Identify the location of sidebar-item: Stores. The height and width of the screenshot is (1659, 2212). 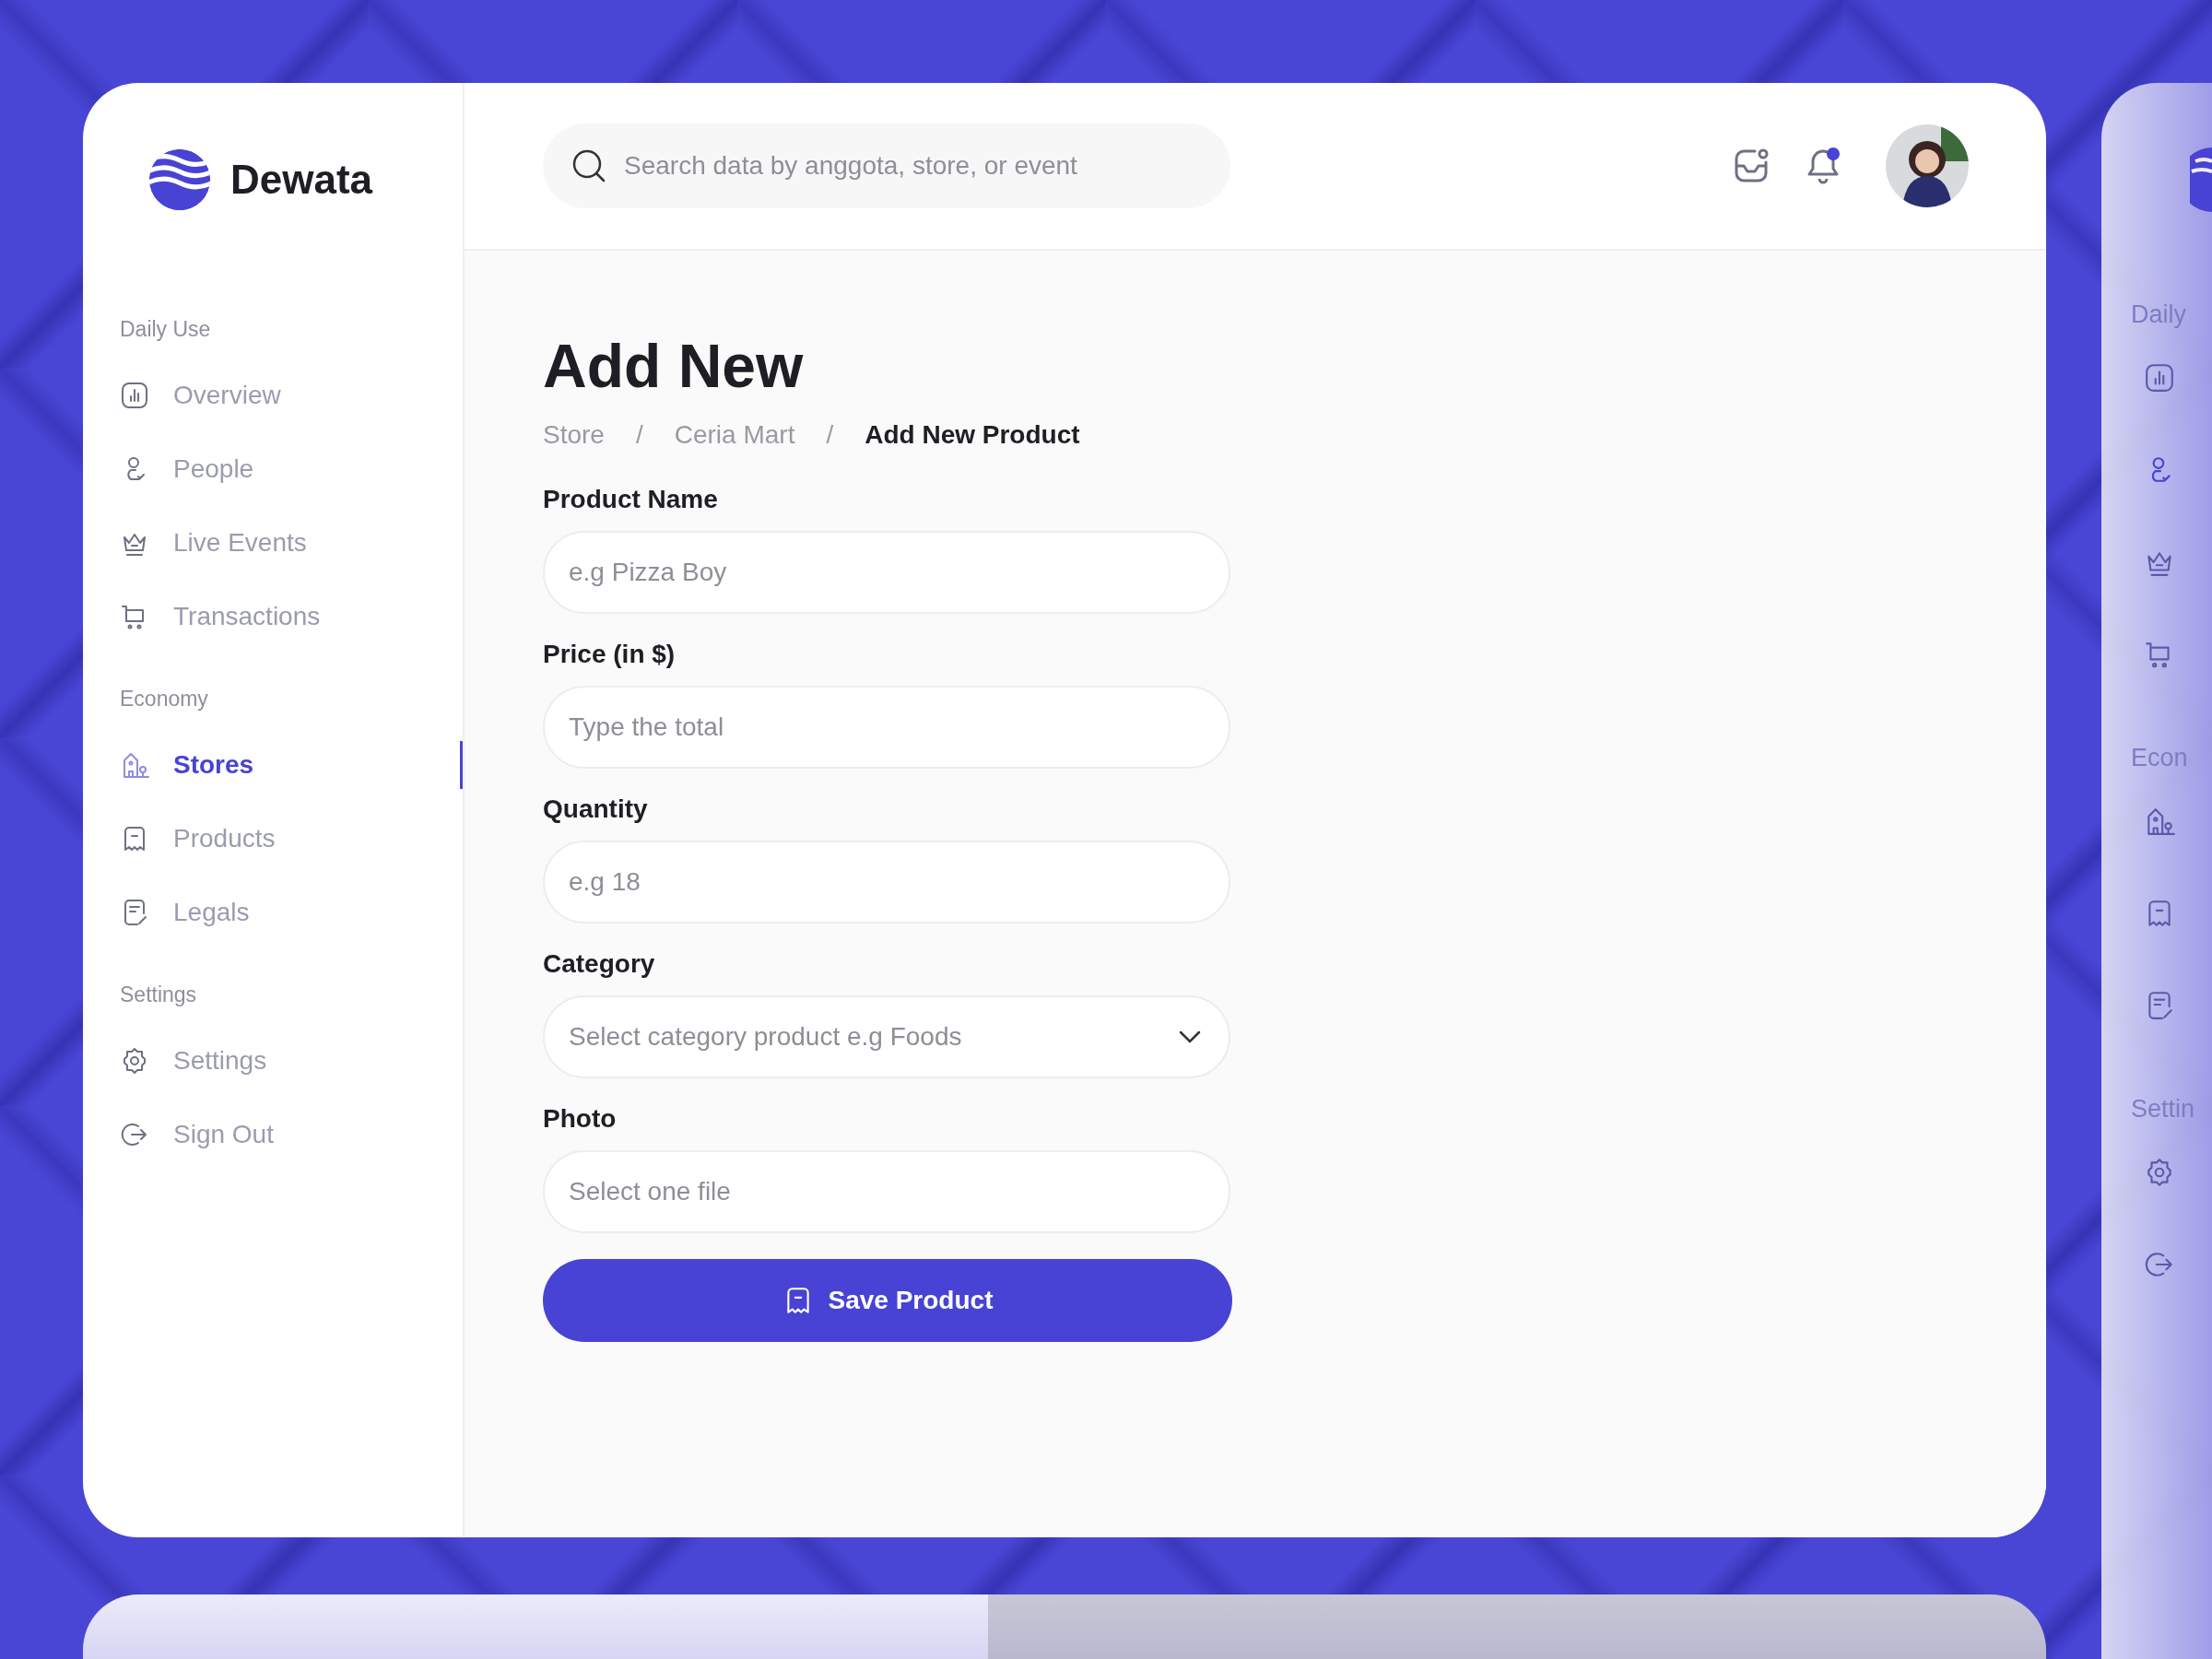
(291, 765).